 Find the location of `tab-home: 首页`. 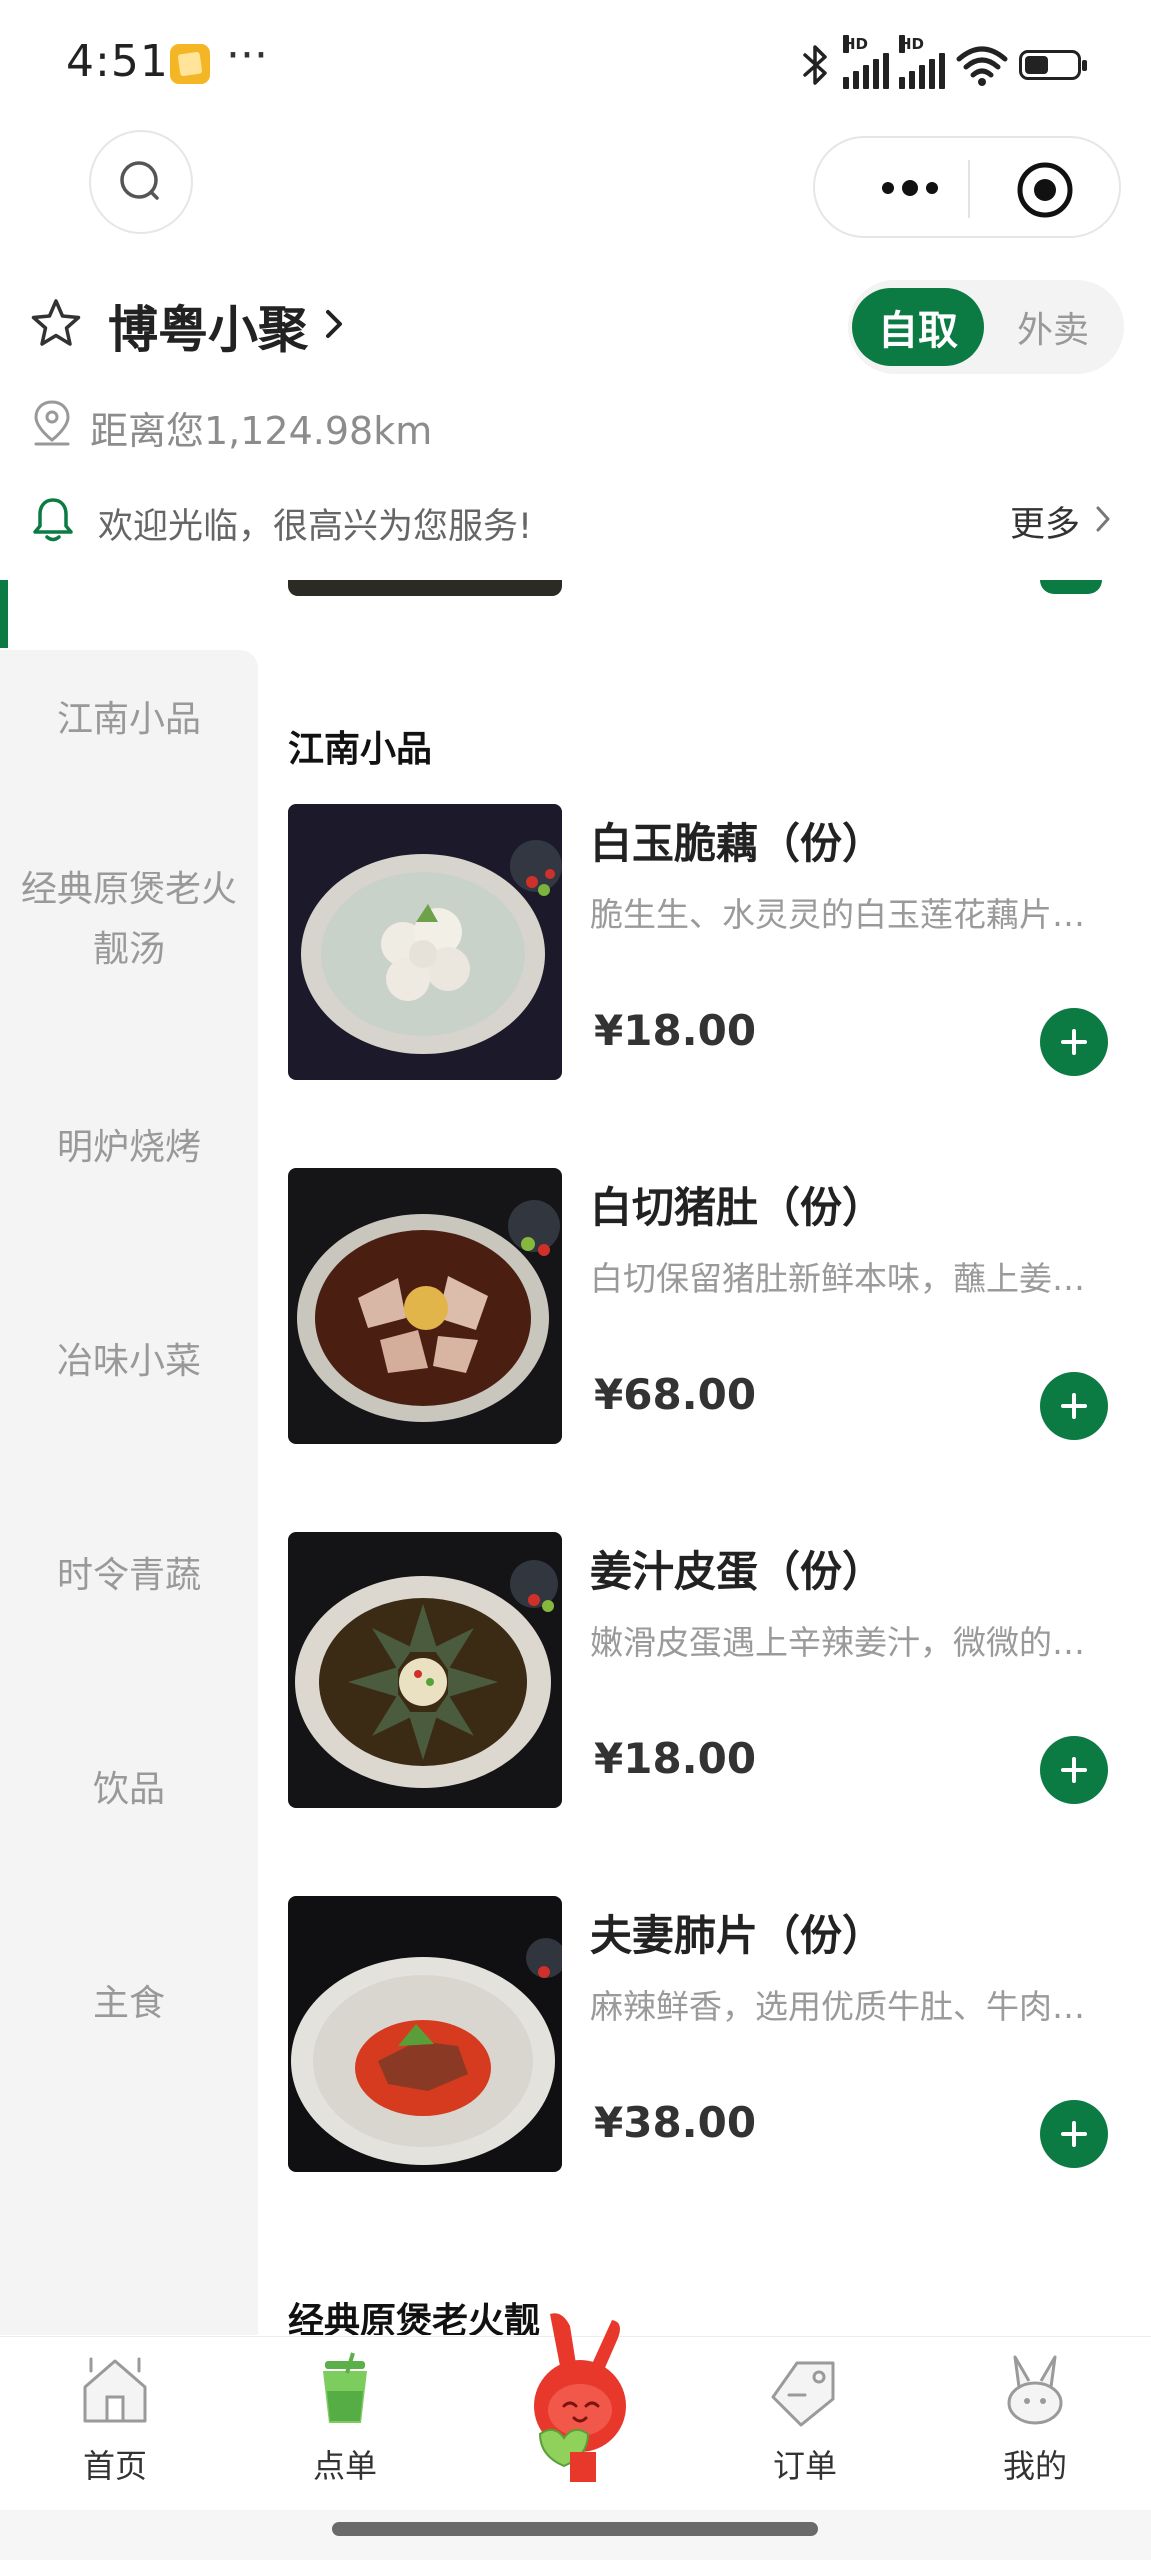

tab-home: 首页 is located at coordinates (115, 2424).